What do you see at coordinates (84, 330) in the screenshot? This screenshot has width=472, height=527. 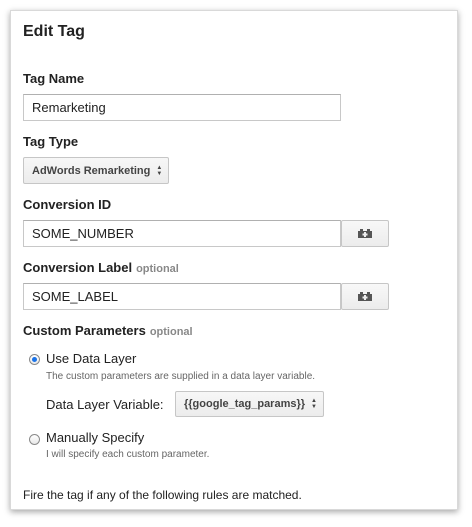 I see `custom-parameters-label-text: Custom Parameters` at bounding box center [84, 330].